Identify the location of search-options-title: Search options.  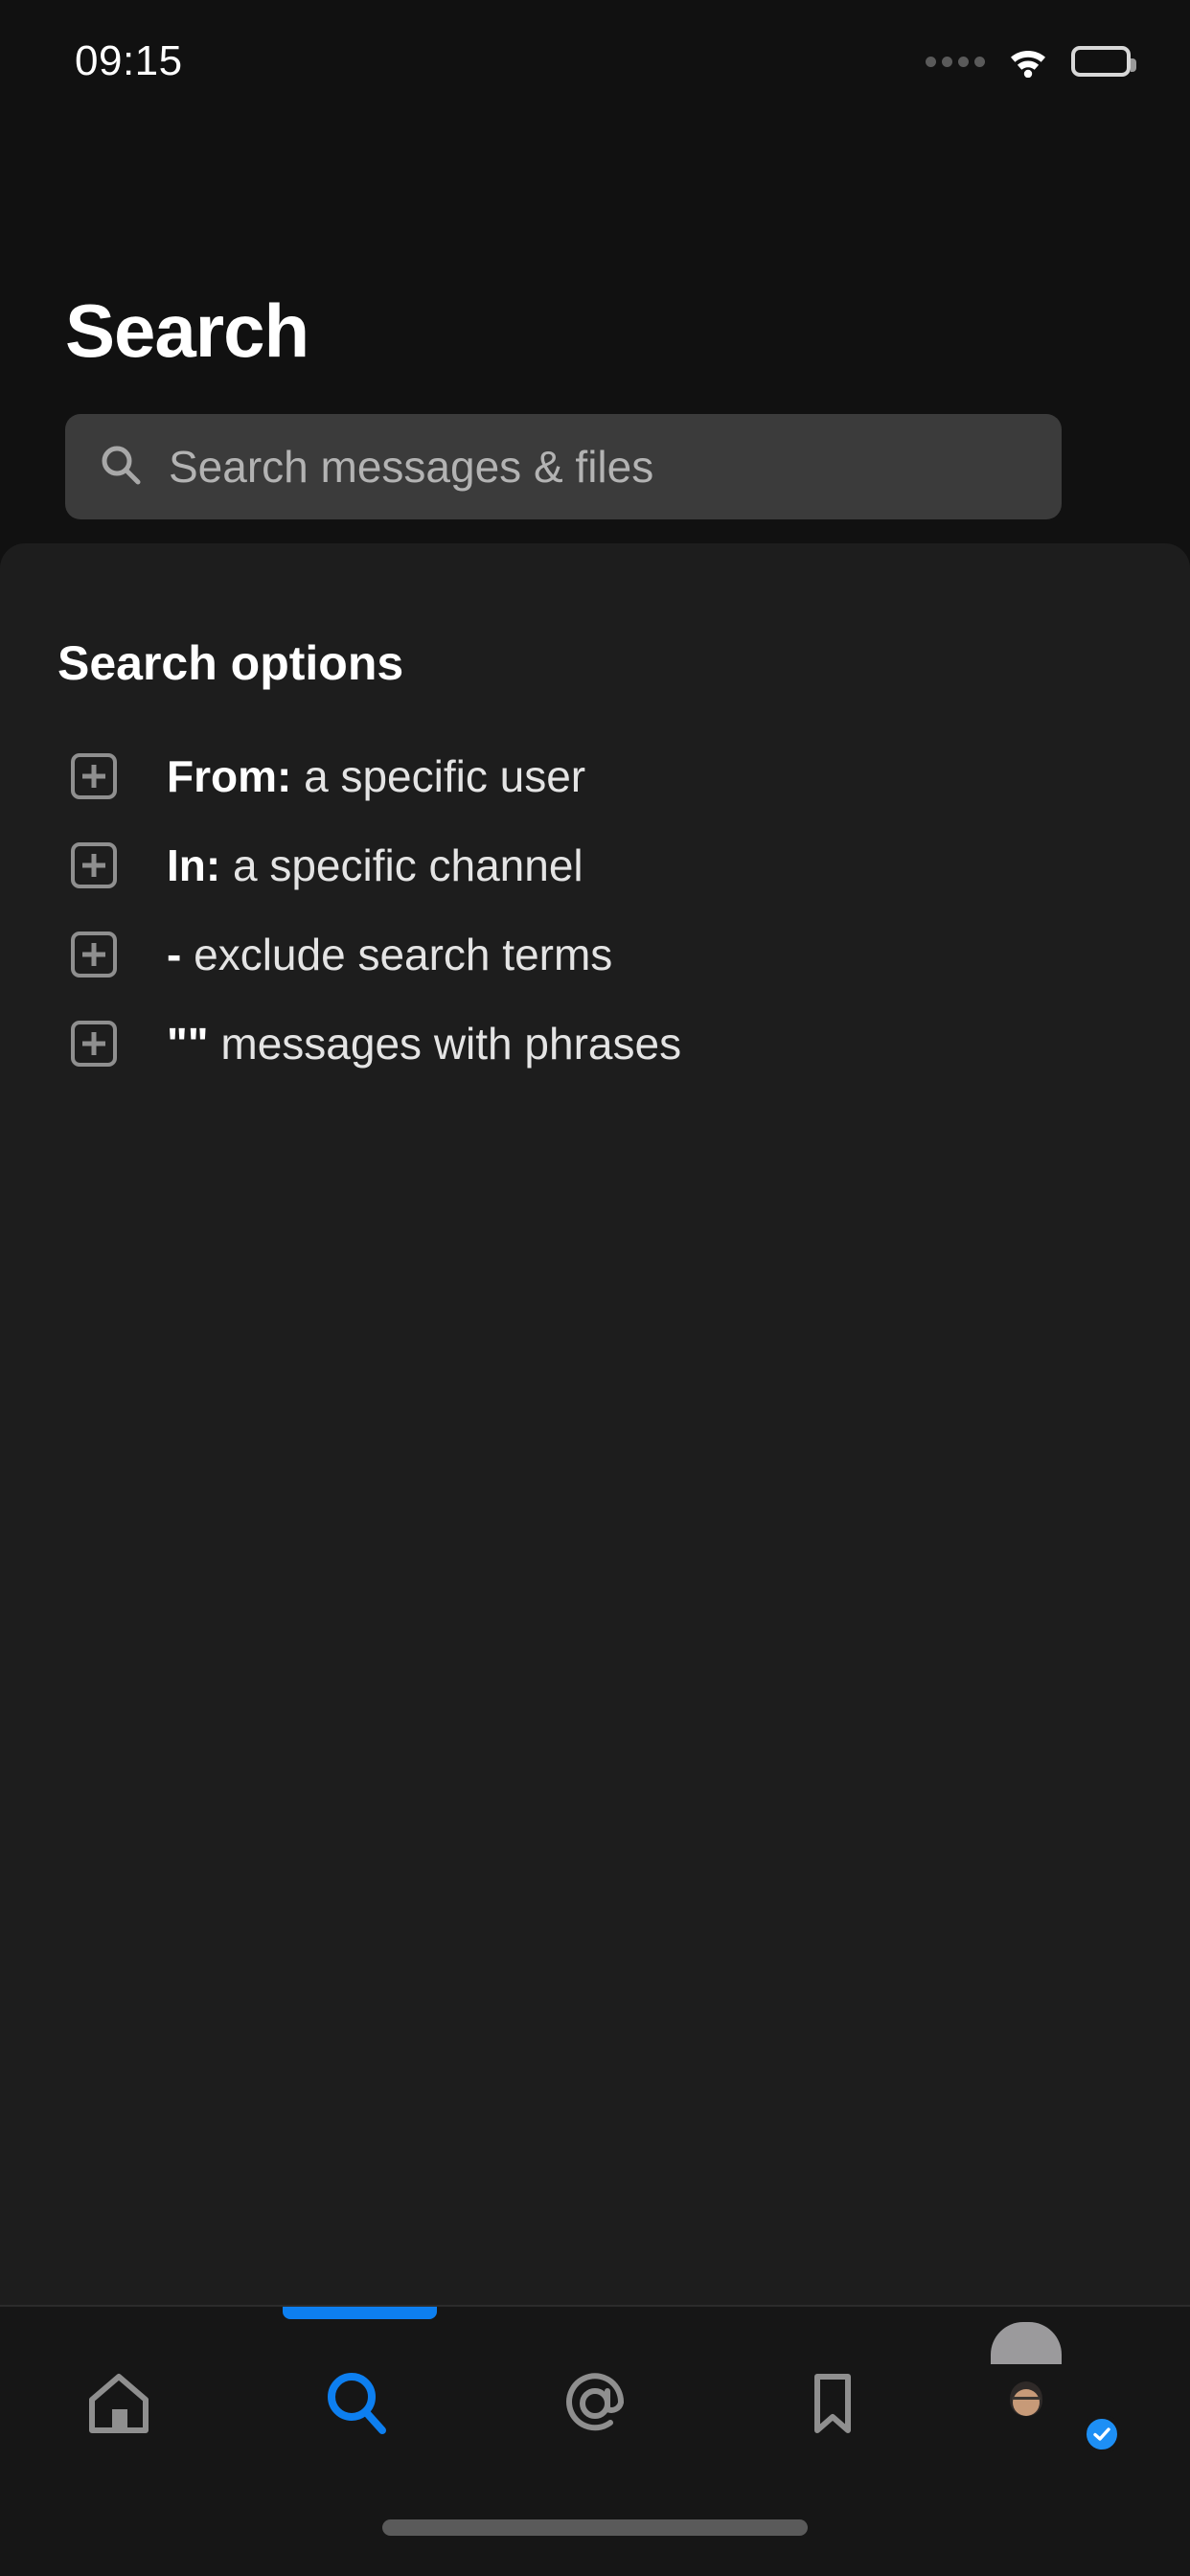
(230, 663).